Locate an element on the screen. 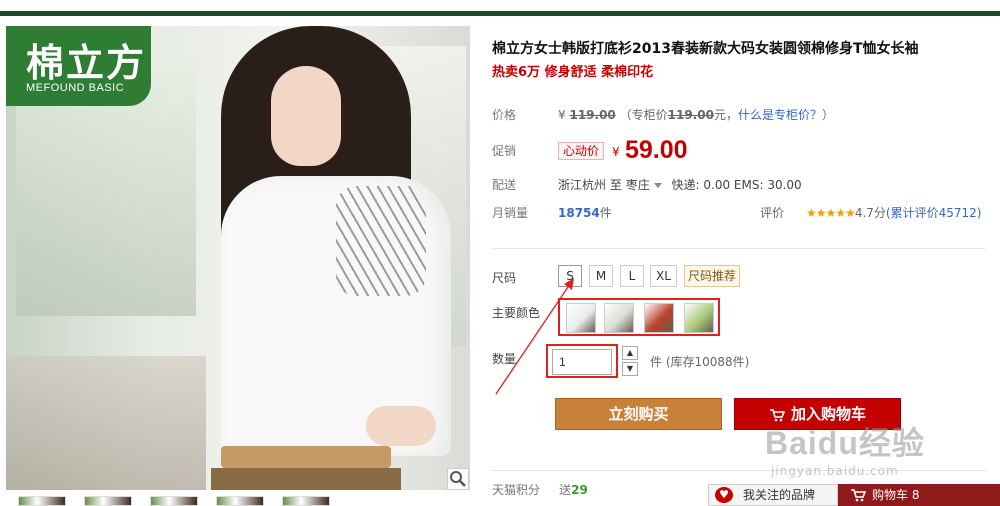  star-rating-icon: ★★★★★ is located at coordinates (831, 213).